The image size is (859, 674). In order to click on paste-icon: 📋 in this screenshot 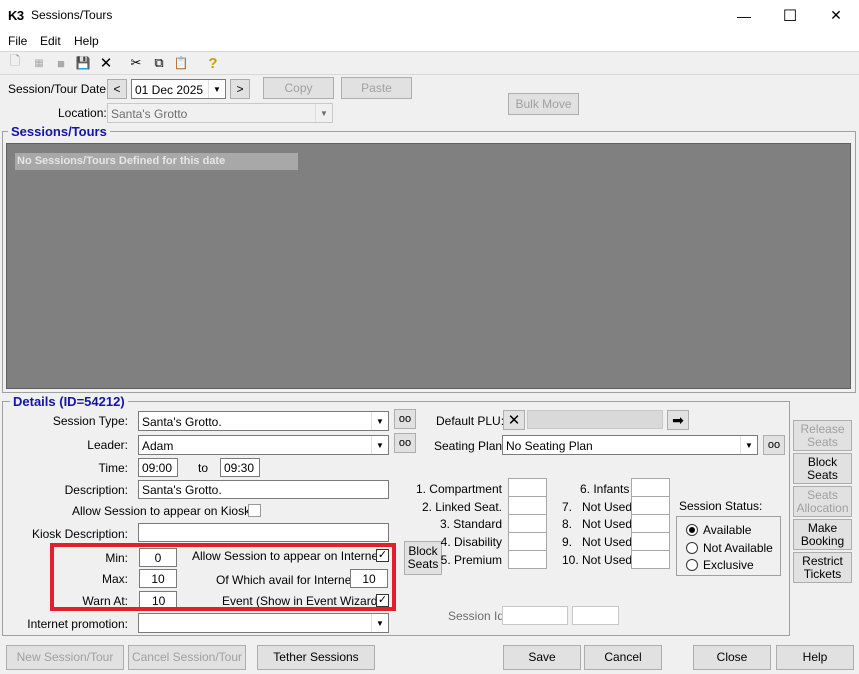, I will do `click(181, 63)`.